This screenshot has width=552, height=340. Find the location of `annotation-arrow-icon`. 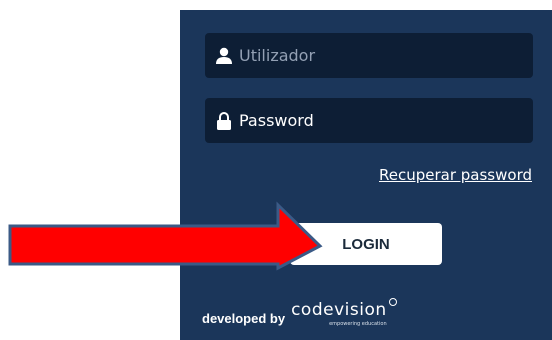

annotation-arrow-icon is located at coordinates (165, 236).